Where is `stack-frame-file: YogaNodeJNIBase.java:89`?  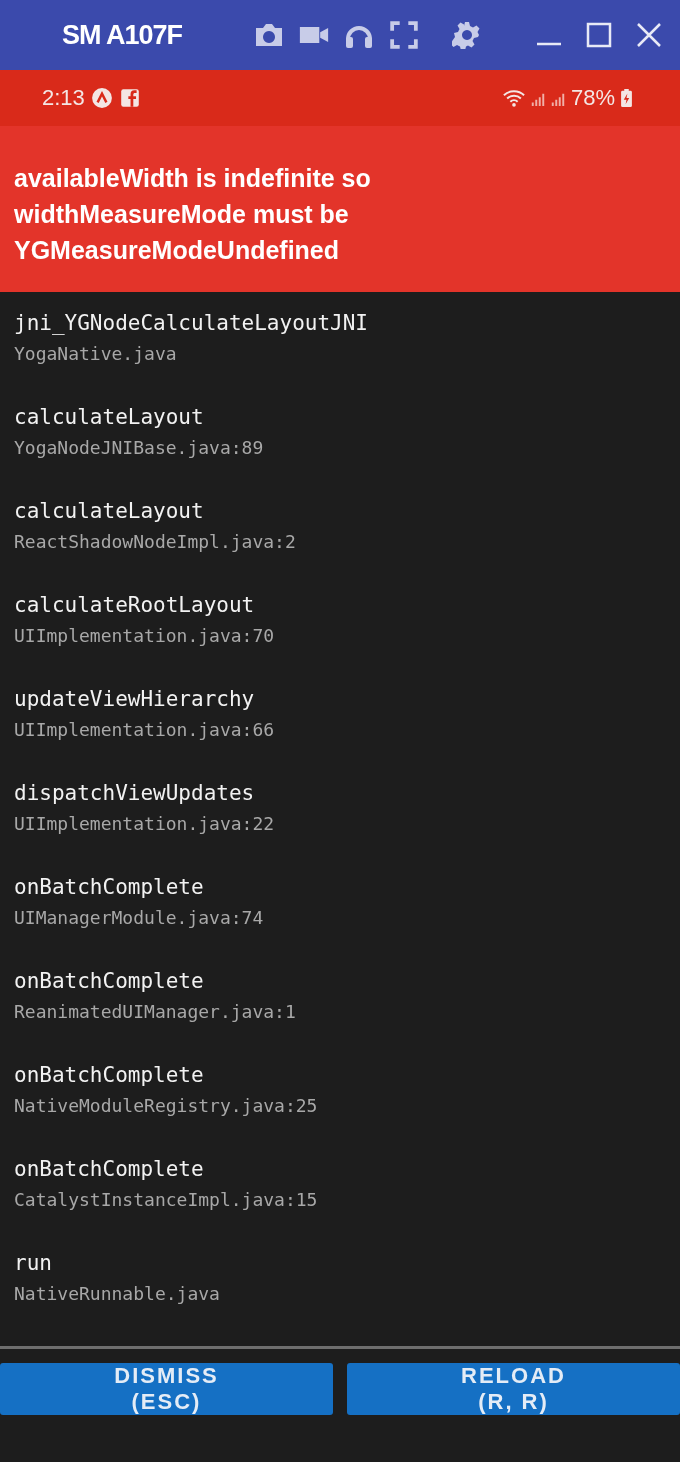
stack-frame-file: YogaNodeJNIBase.java:89 is located at coordinates (139, 448).